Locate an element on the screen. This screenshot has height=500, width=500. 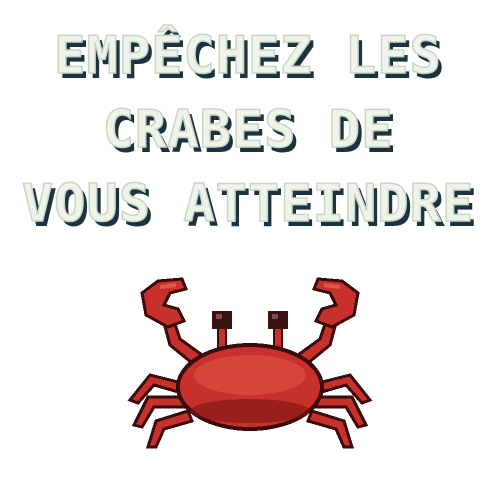
crab-body is located at coordinates (250, 387).